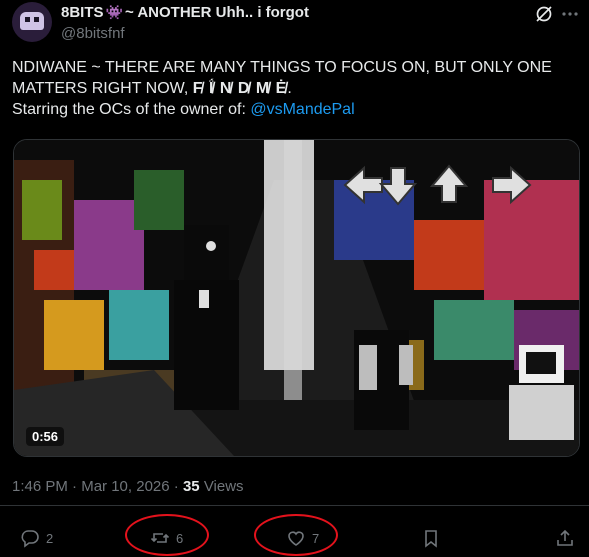 The image size is (589, 557). Describe the element at coordinates (302, 109) in the screenshot. I see `mention-link: @vsMandePal` at that location.